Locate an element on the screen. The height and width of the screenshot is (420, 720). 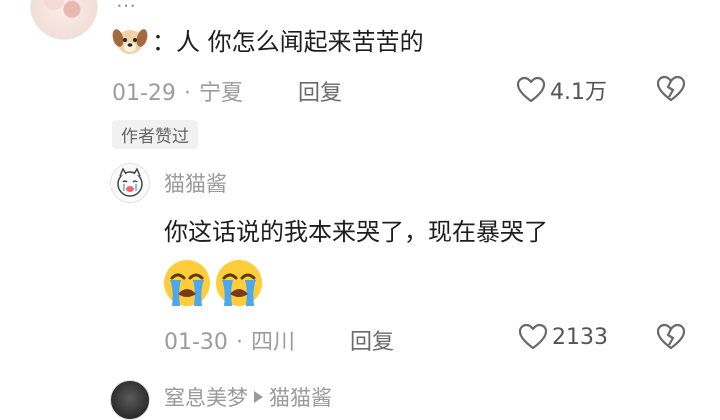
reply-comment-text: 你这话说的我本来哭了，现在暴哭了 is located at coordinates (356, 232).